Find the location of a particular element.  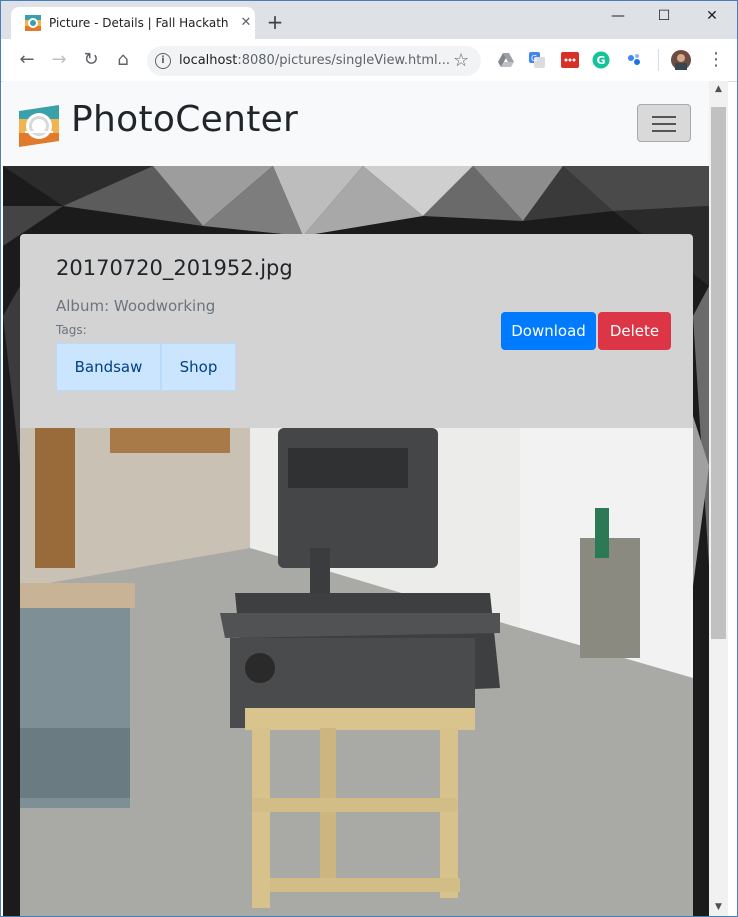

home-icon: ⌂ is located at coordinates (123, 60).